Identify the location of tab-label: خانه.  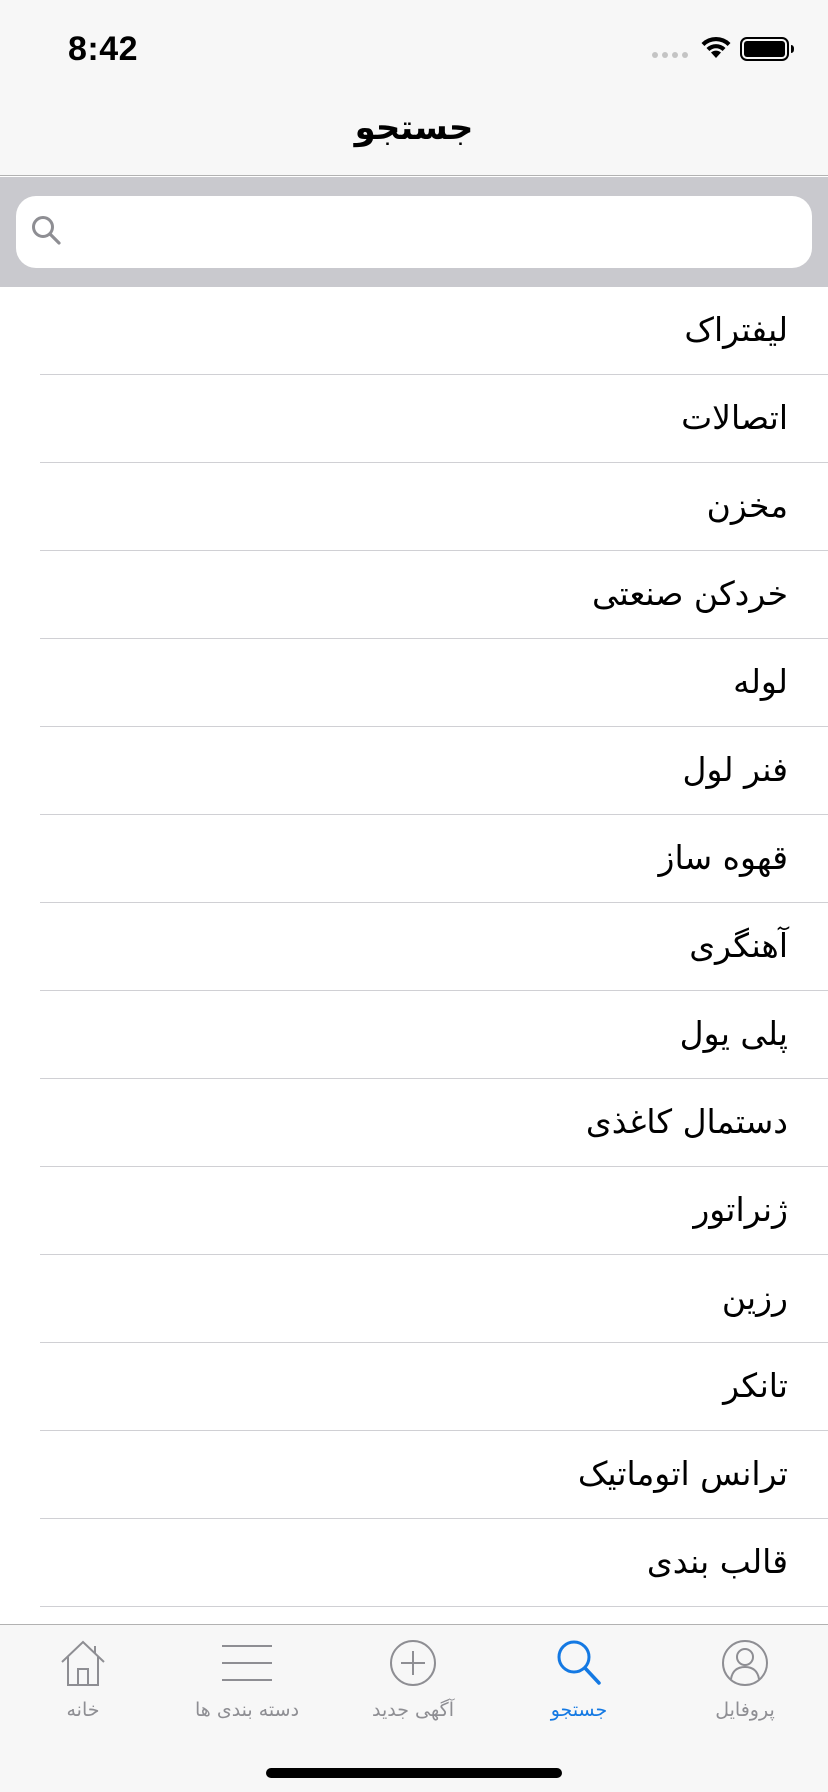
(83, 1710).